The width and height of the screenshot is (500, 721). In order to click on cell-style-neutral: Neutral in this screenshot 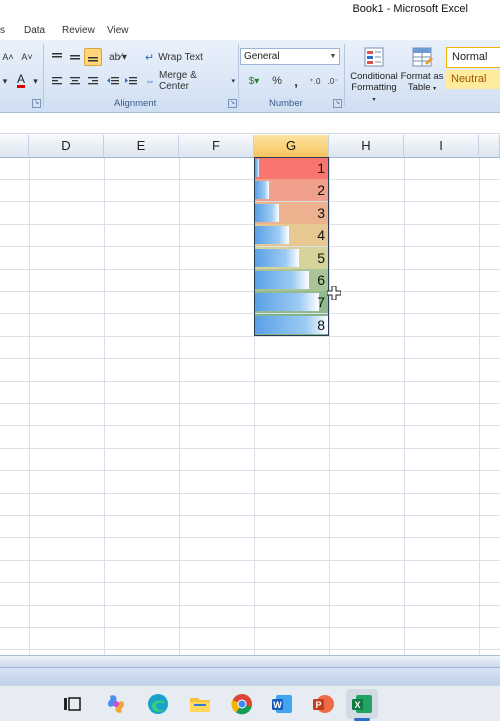, I will do `click(473, 79)`.